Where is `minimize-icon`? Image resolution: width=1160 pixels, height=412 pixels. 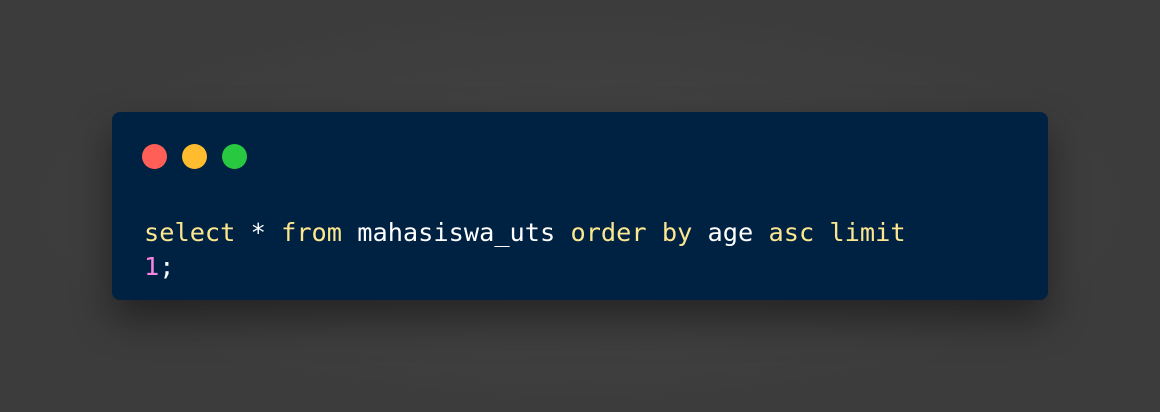
minimize-icon is located at coordinates (194, 156).